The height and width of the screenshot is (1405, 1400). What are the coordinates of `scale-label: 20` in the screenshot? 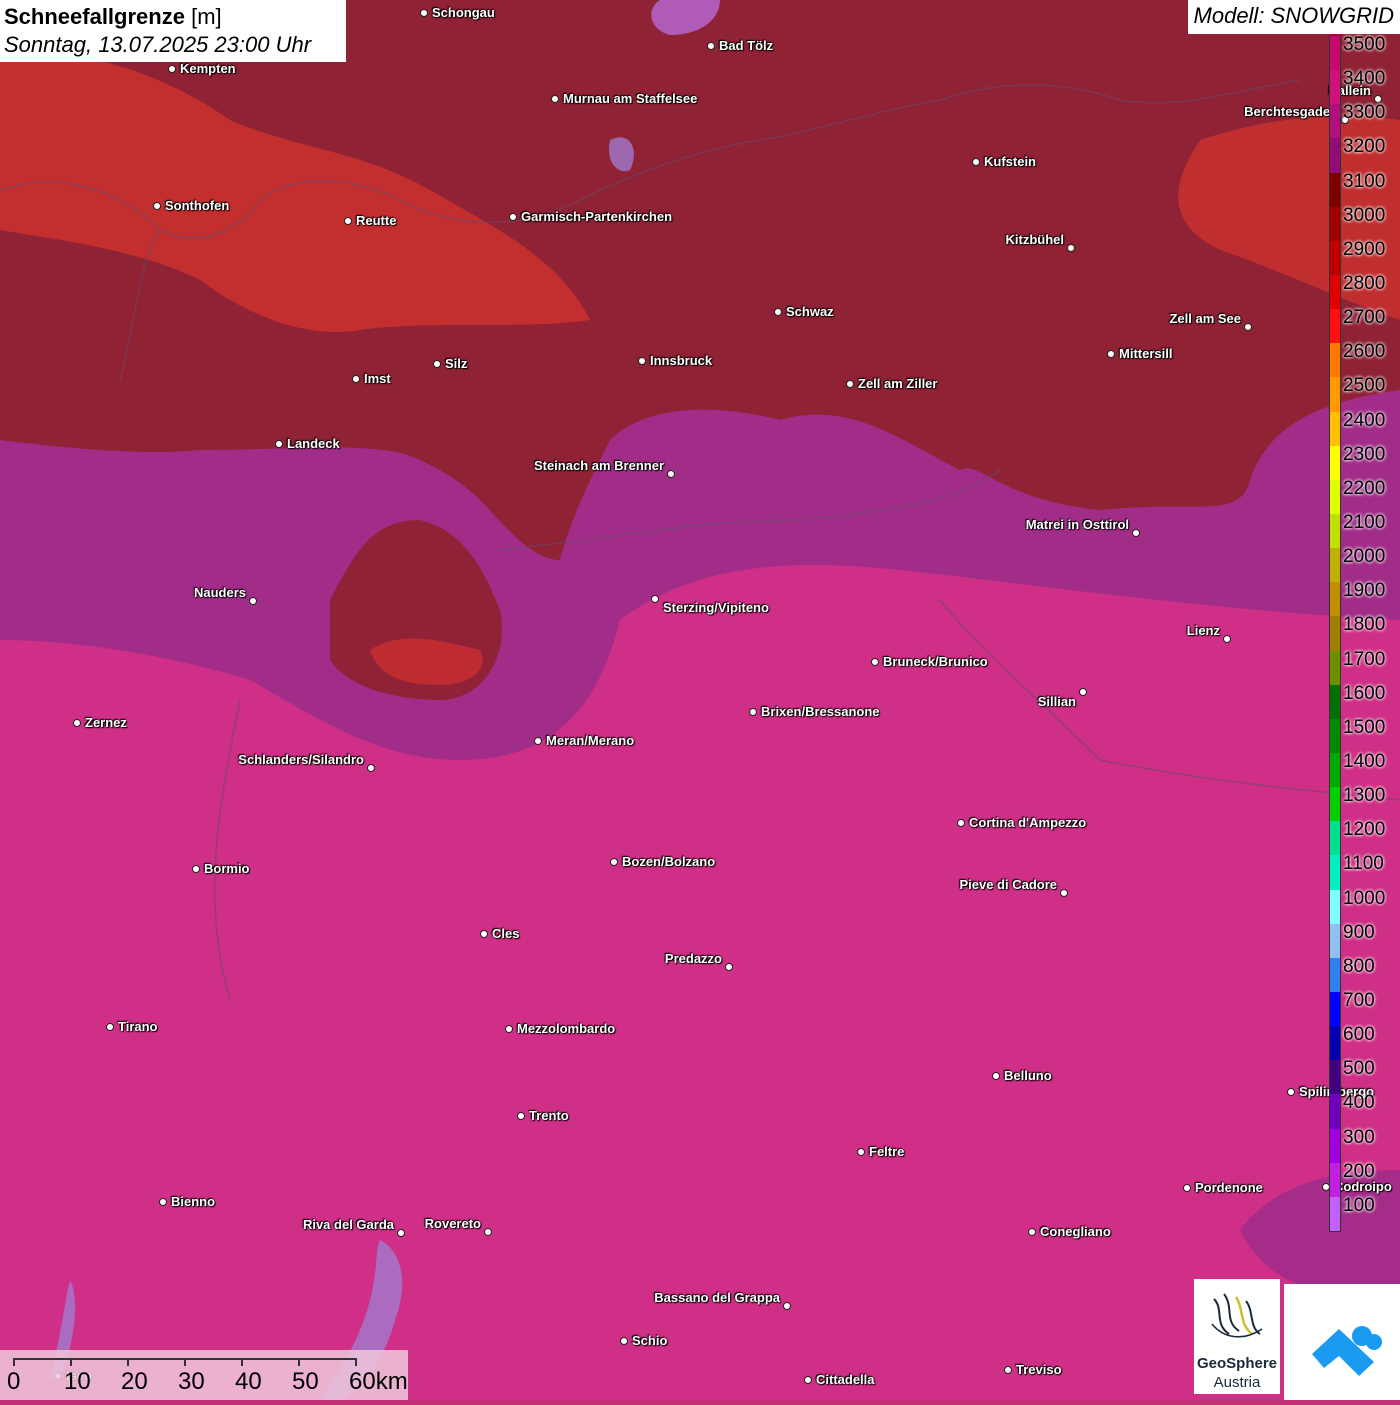 It's located at (134, 1381).